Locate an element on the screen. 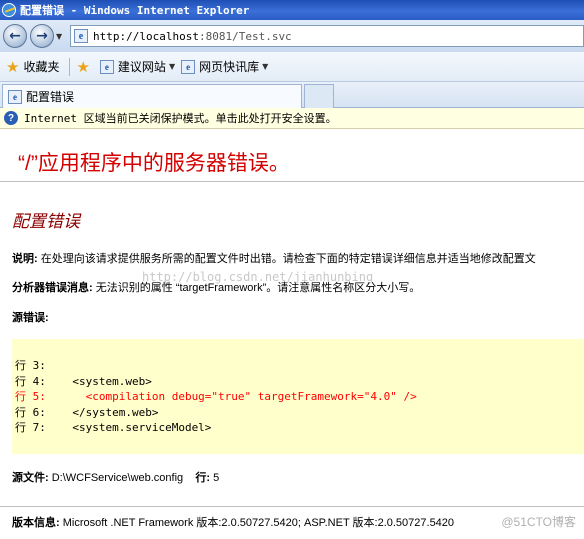  favorites-label: 收藏夹 is located at coordinates (41, 67).